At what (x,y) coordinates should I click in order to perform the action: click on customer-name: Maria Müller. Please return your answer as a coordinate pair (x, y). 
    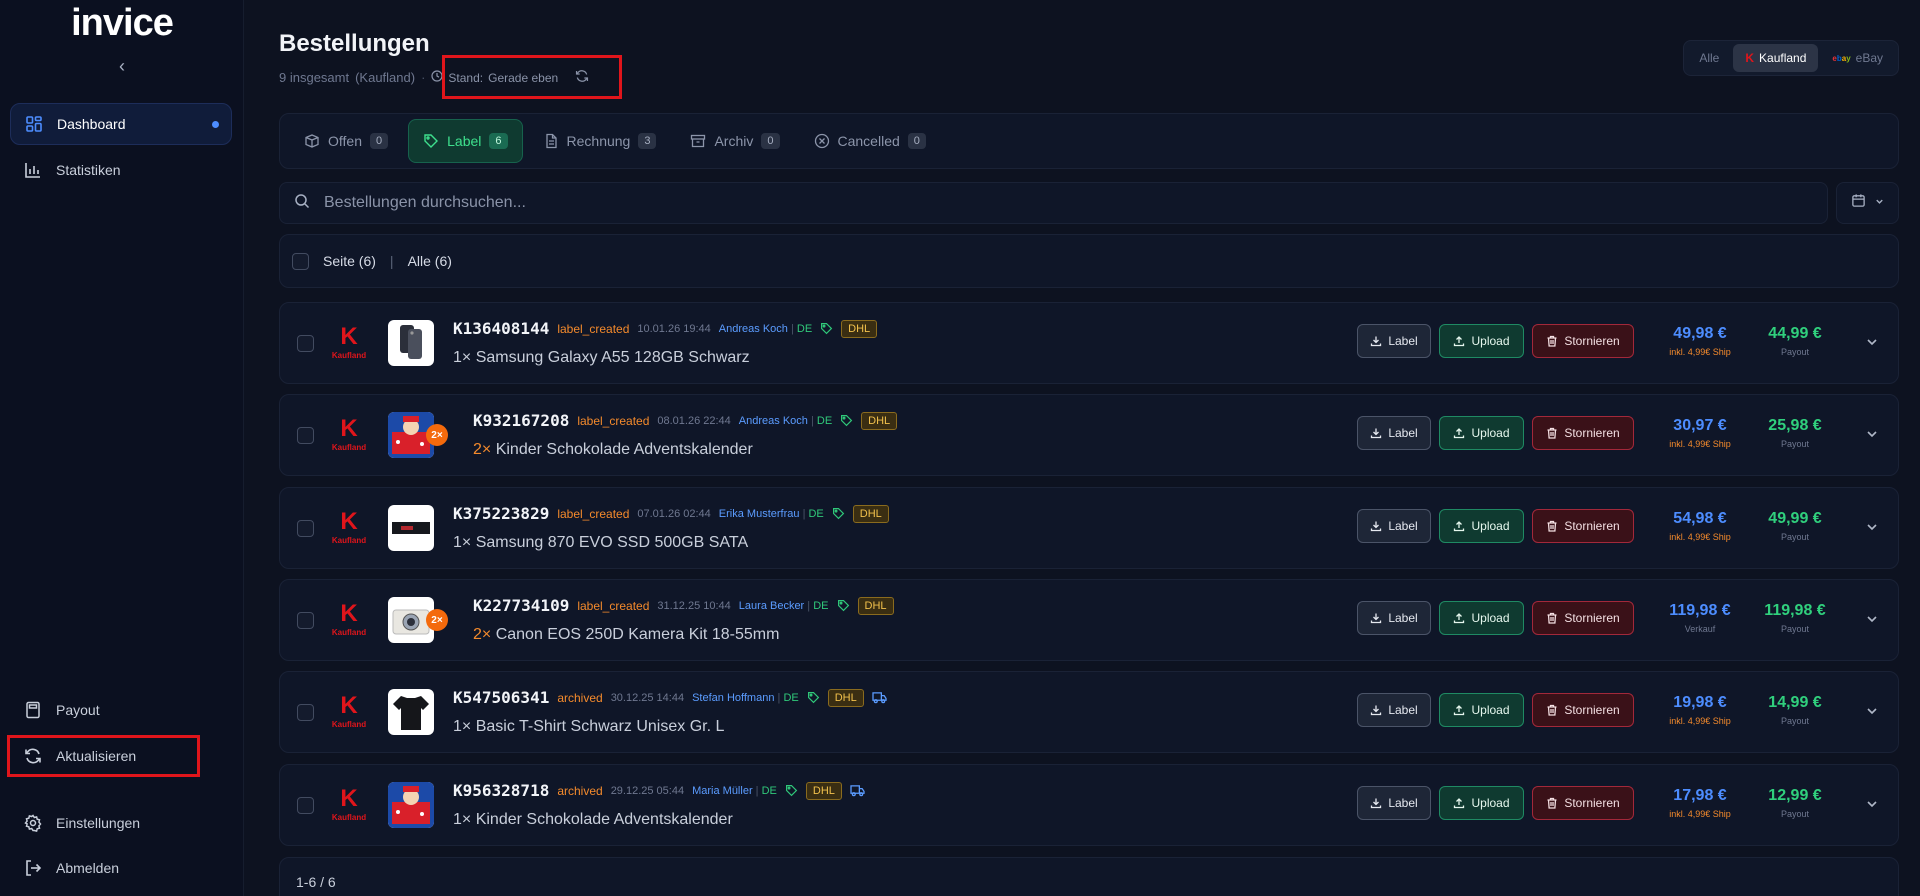
    Looking at the image, I should click on (722, 791).